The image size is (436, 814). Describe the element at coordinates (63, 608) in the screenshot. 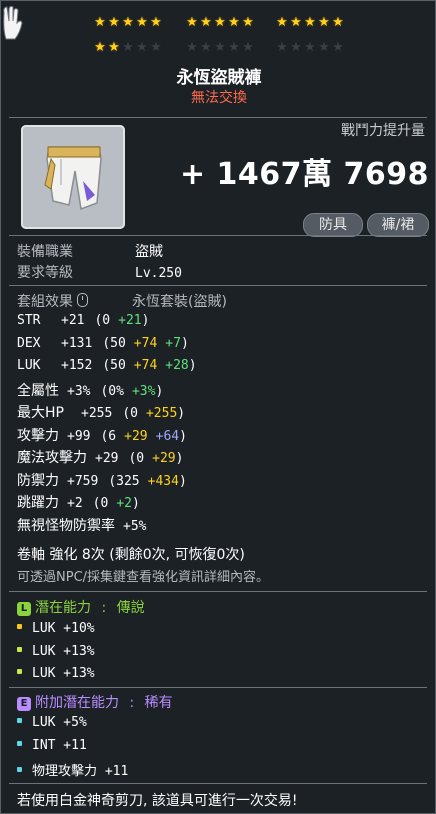

I see `potential-label: 潛在能力` at that location.